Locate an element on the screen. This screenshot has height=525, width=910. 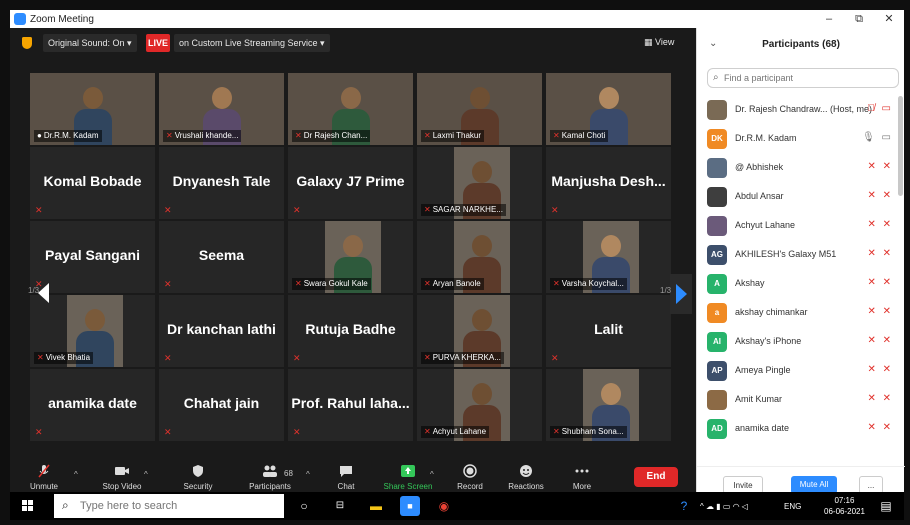
security-shield-icon is located at coordinates (27, 43).